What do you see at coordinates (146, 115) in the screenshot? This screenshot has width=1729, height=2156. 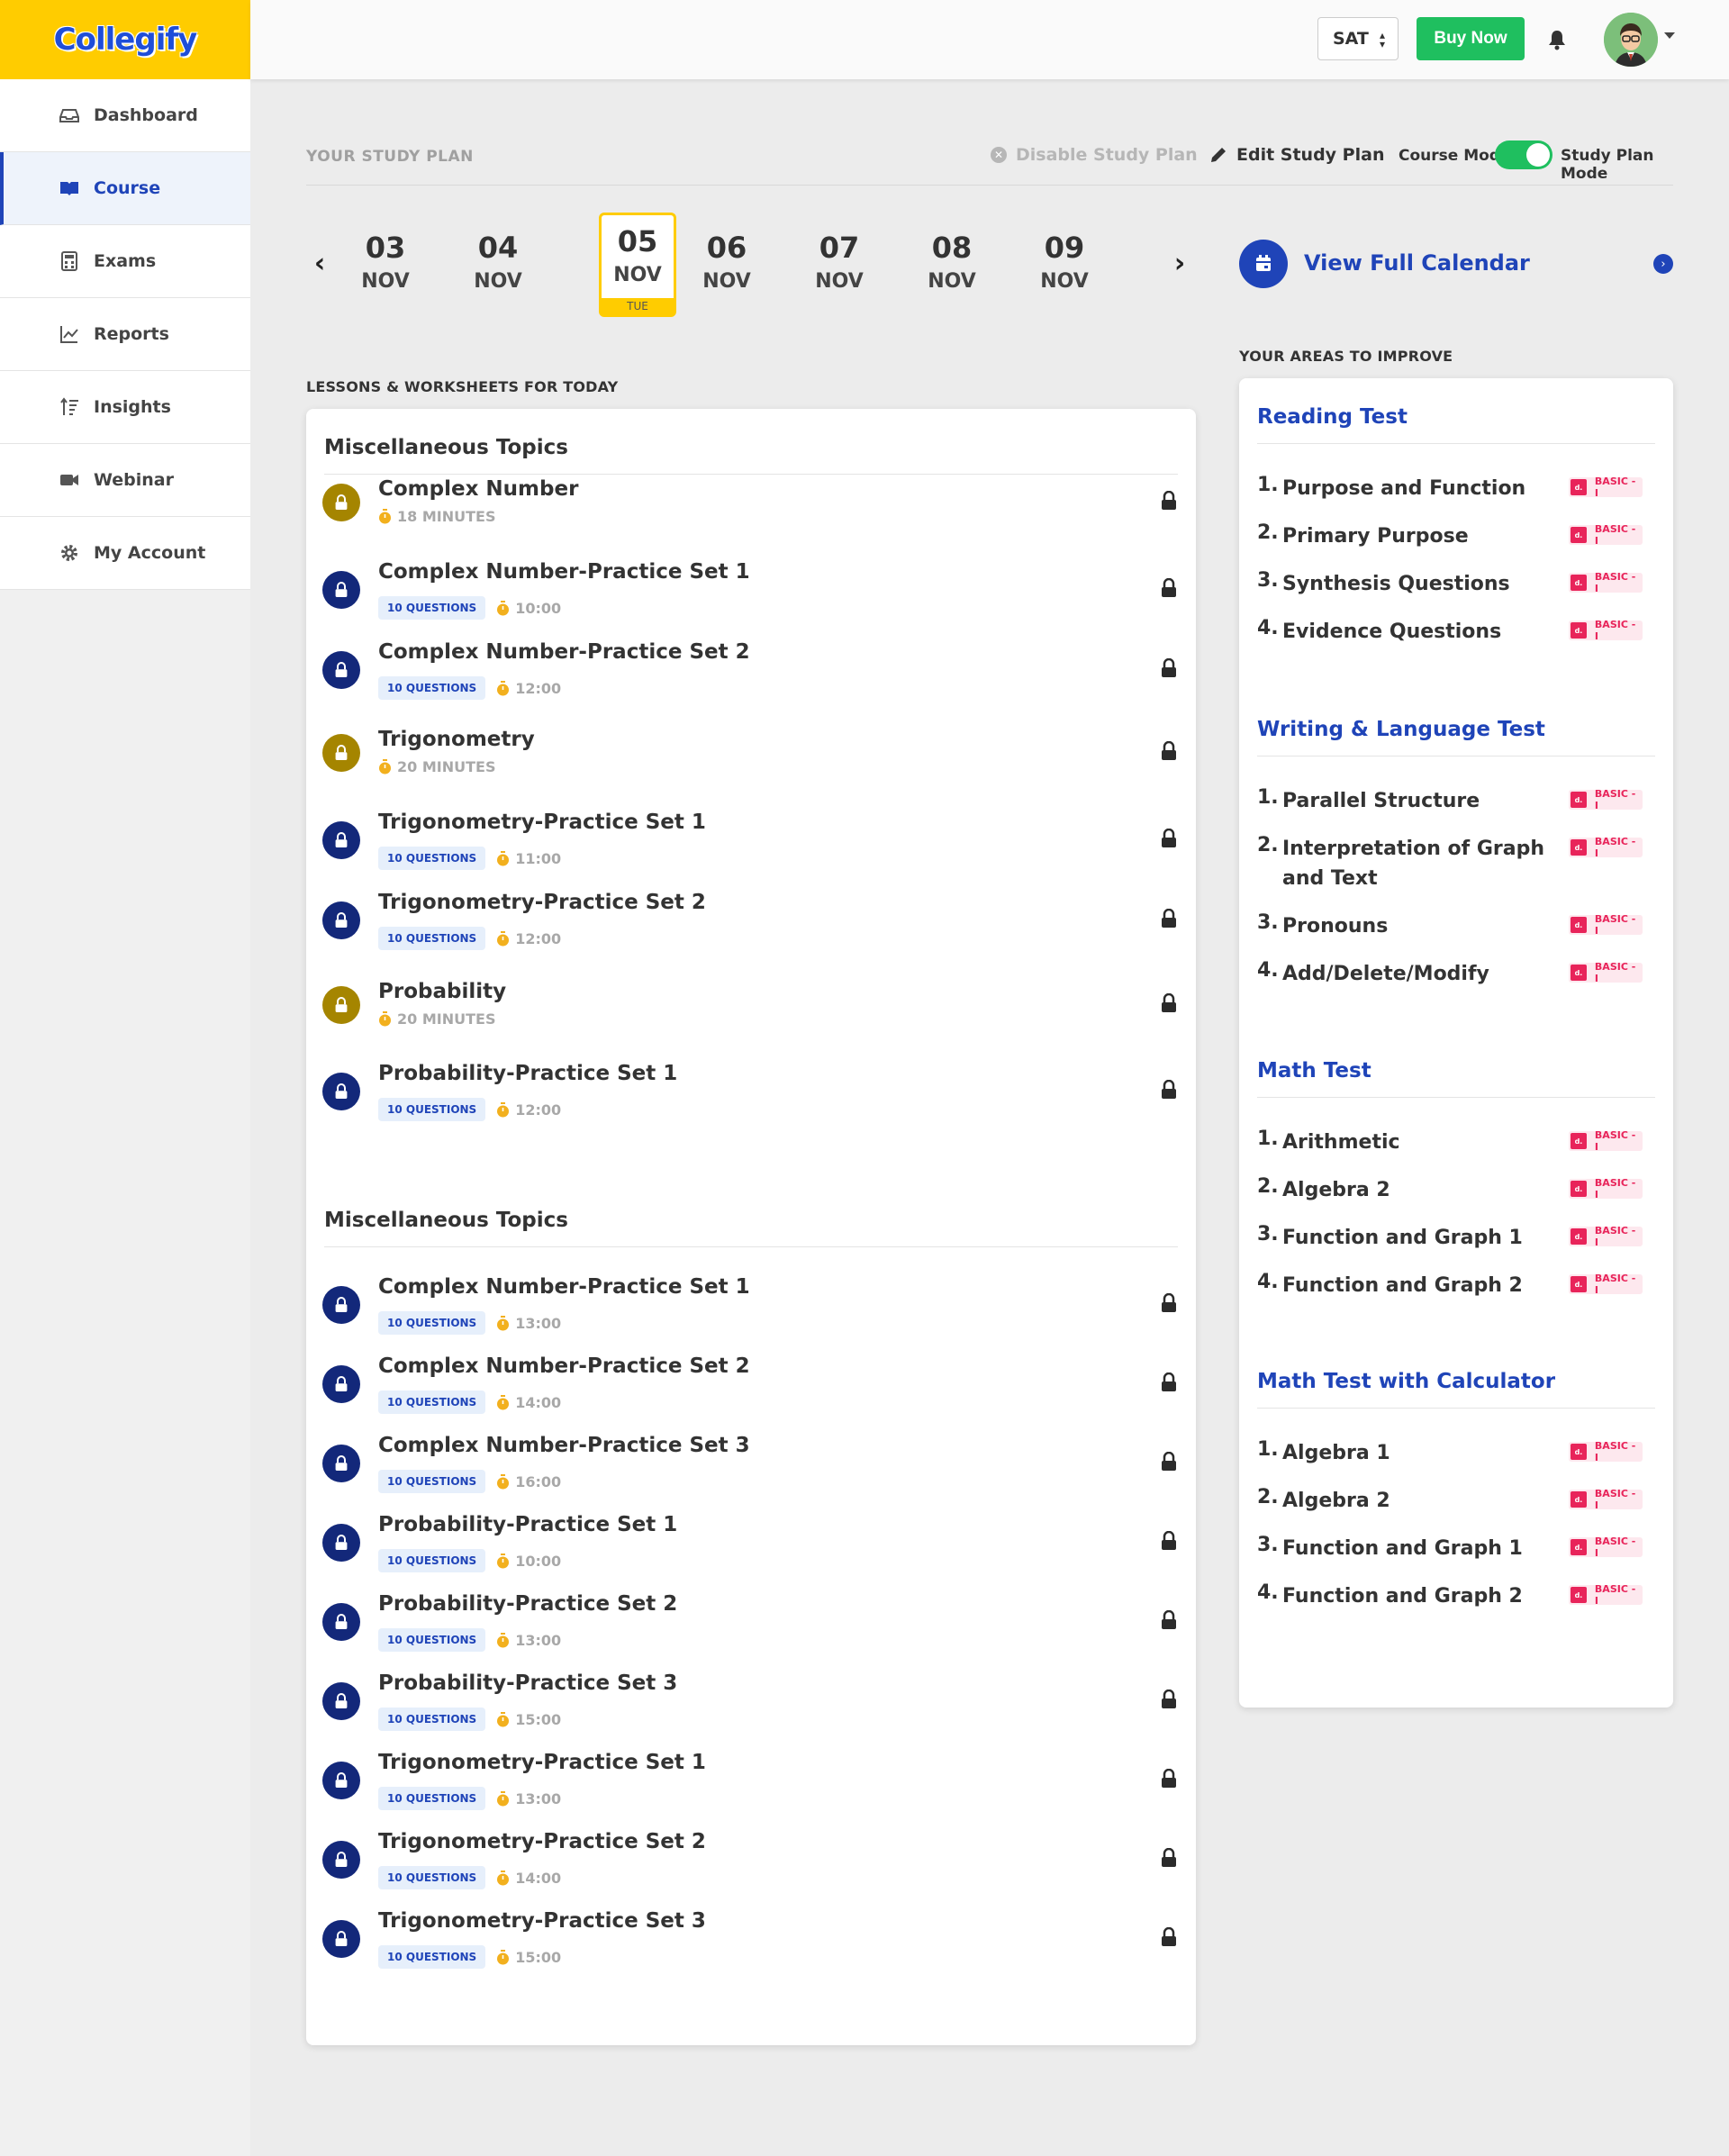 I see `sidebar-item-label: Dashboard` at bounding box center [146, 115].